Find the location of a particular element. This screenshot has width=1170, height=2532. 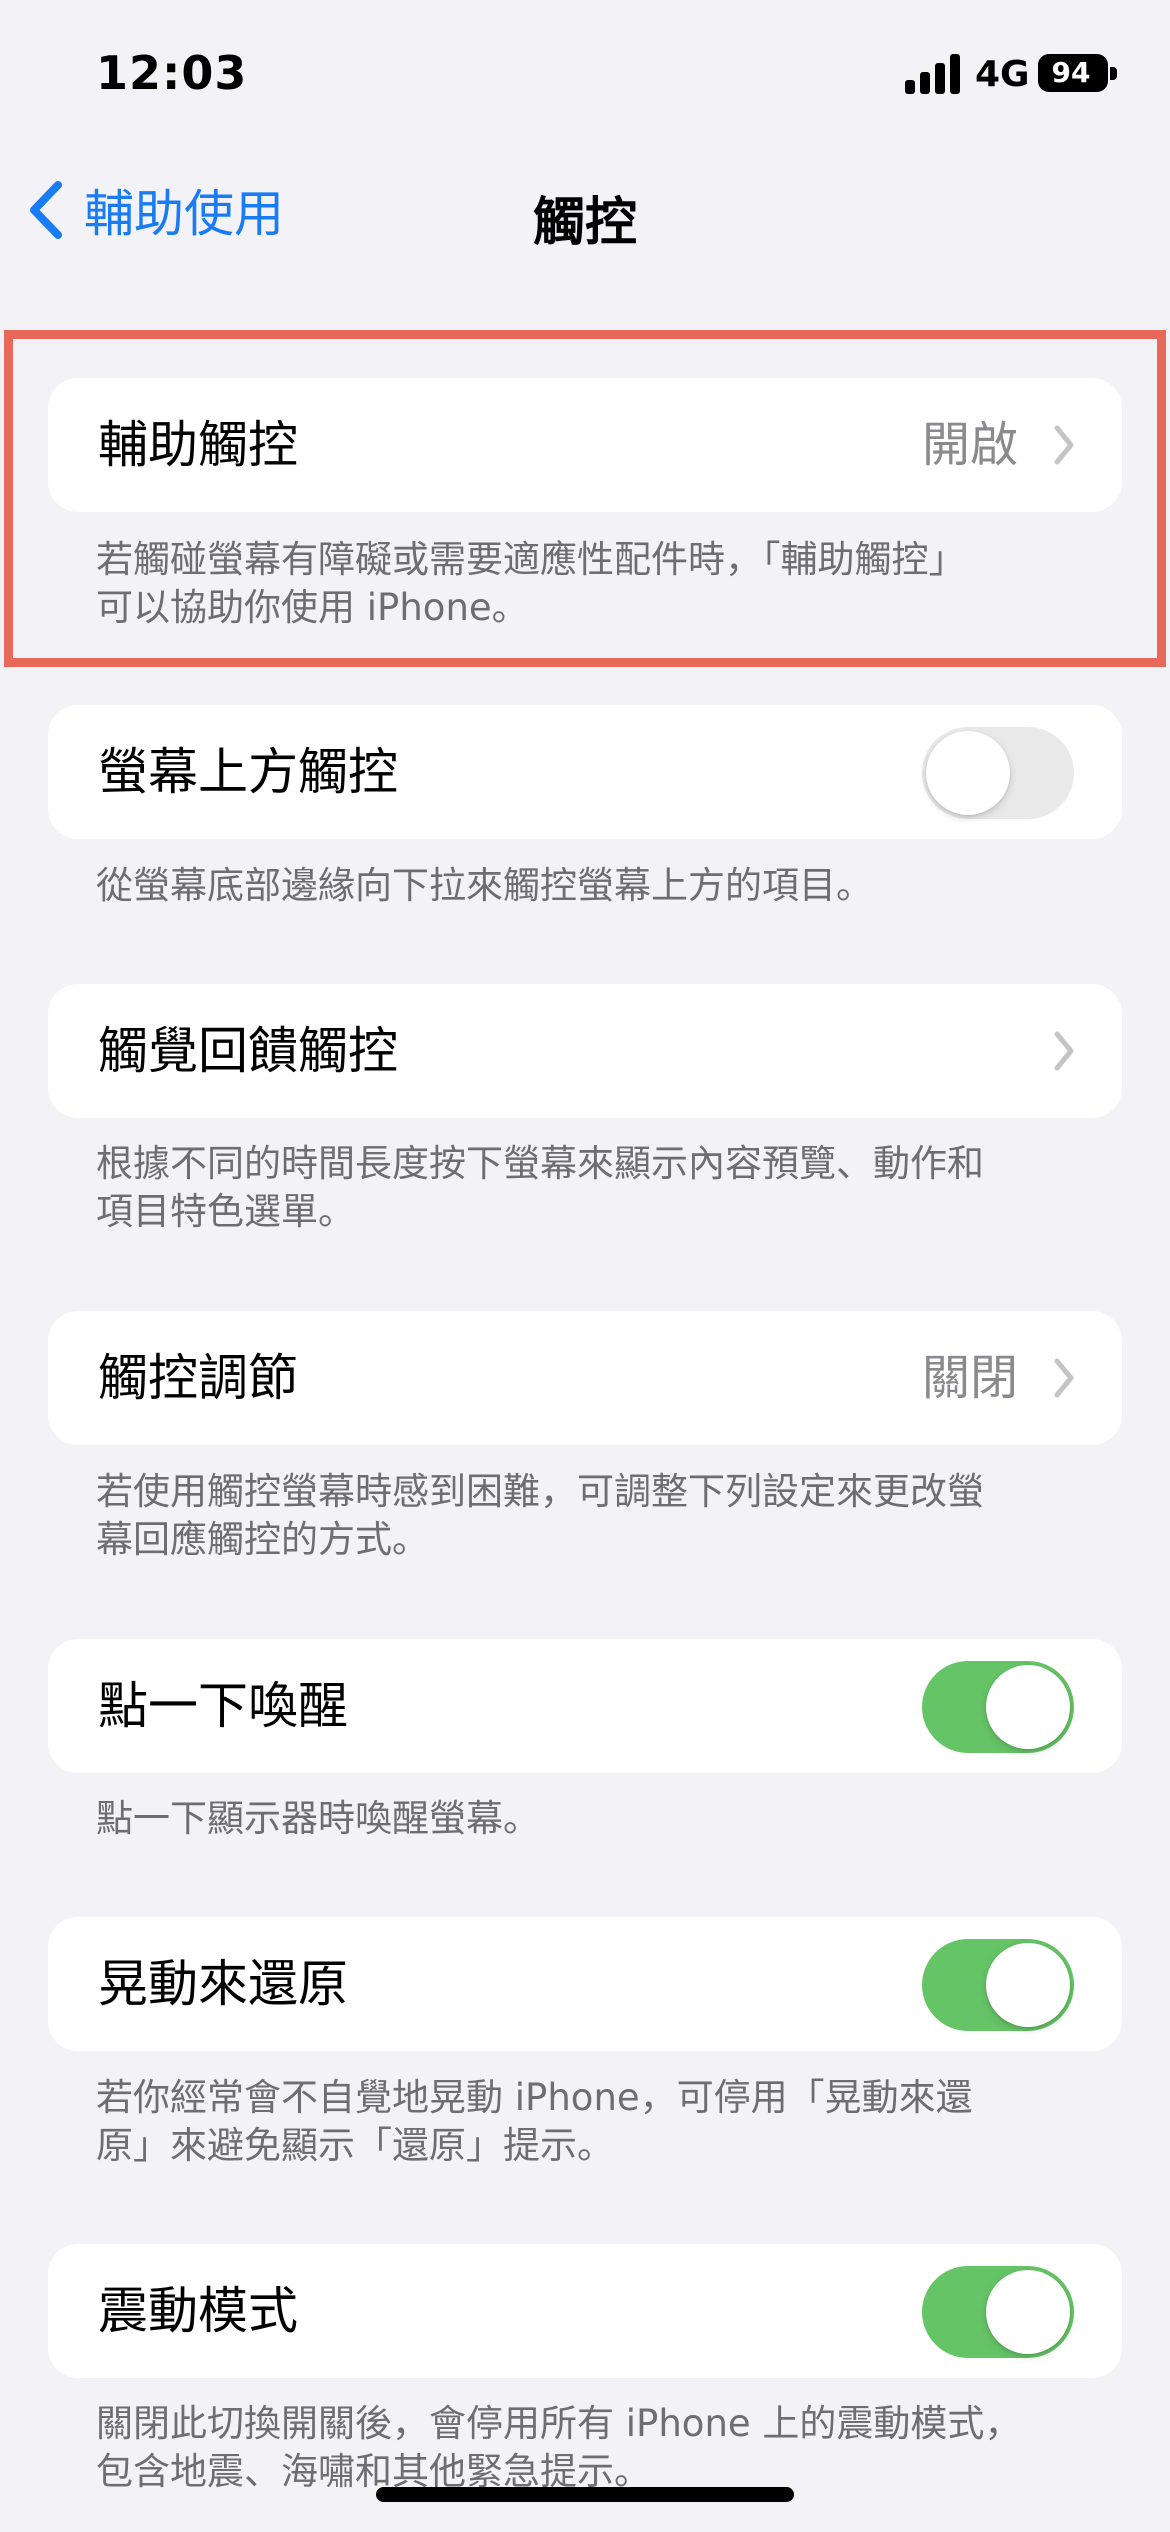

assistive-touch-row: 輔助觸控 開啟 is located at coordinates (585, 445).